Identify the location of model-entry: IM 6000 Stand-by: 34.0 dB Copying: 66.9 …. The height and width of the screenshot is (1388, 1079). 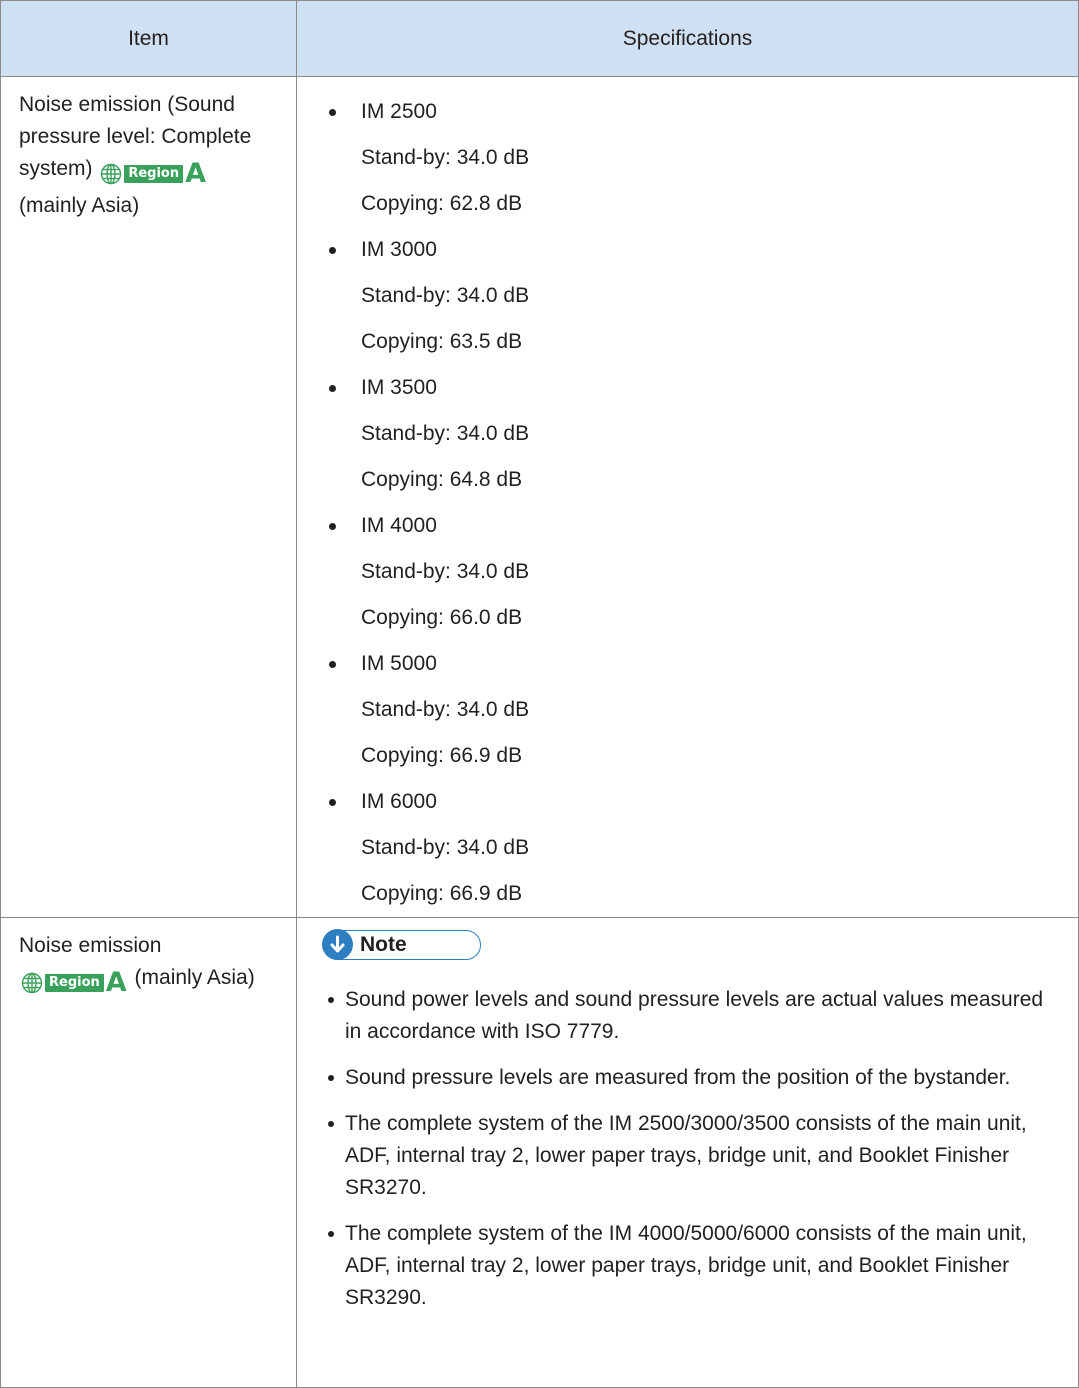
(689, 848).